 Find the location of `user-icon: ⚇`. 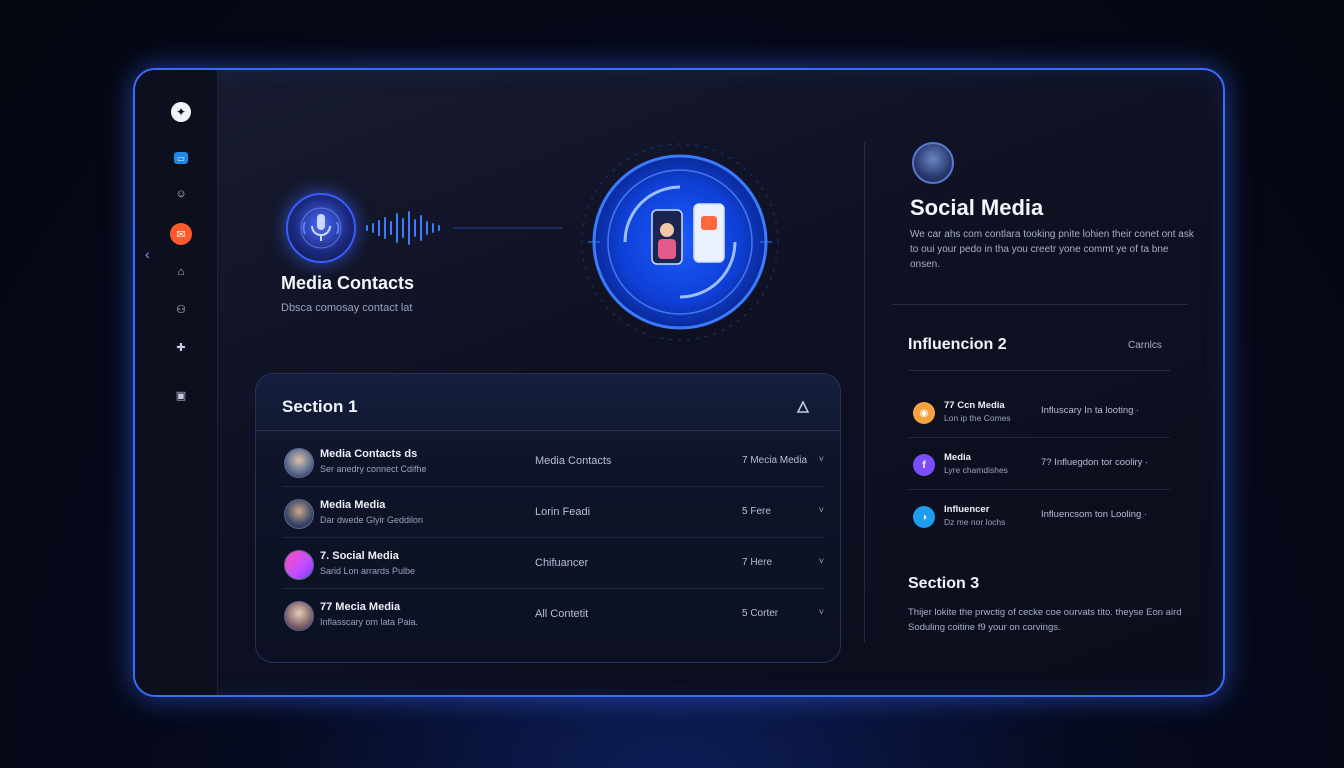

user-icon: ⚇ is located at coordinates (181, 309).